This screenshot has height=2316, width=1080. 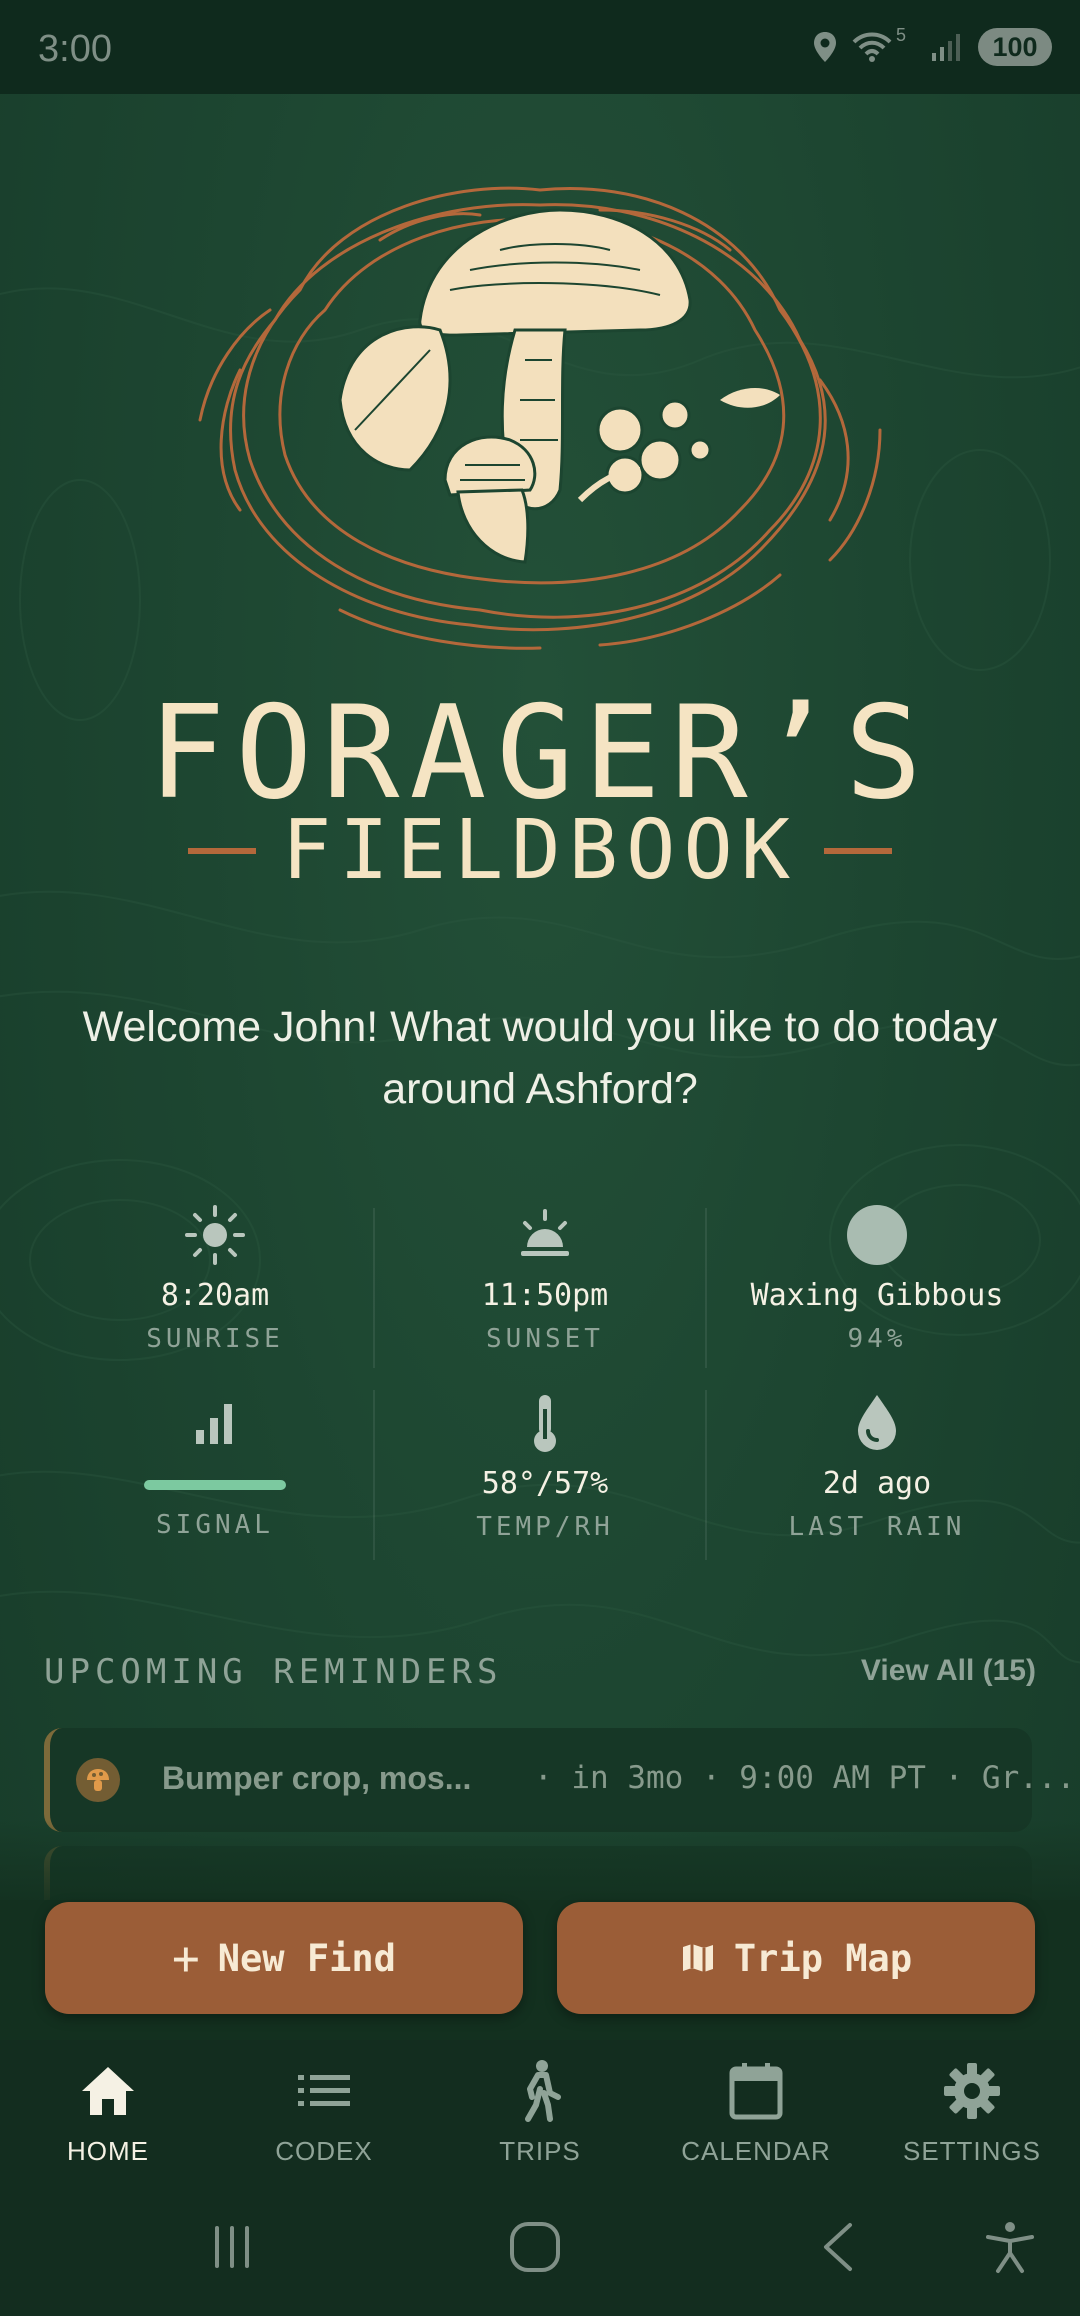 I want to click on sunset-label: SUNSET, so click(x=545, y=1339).